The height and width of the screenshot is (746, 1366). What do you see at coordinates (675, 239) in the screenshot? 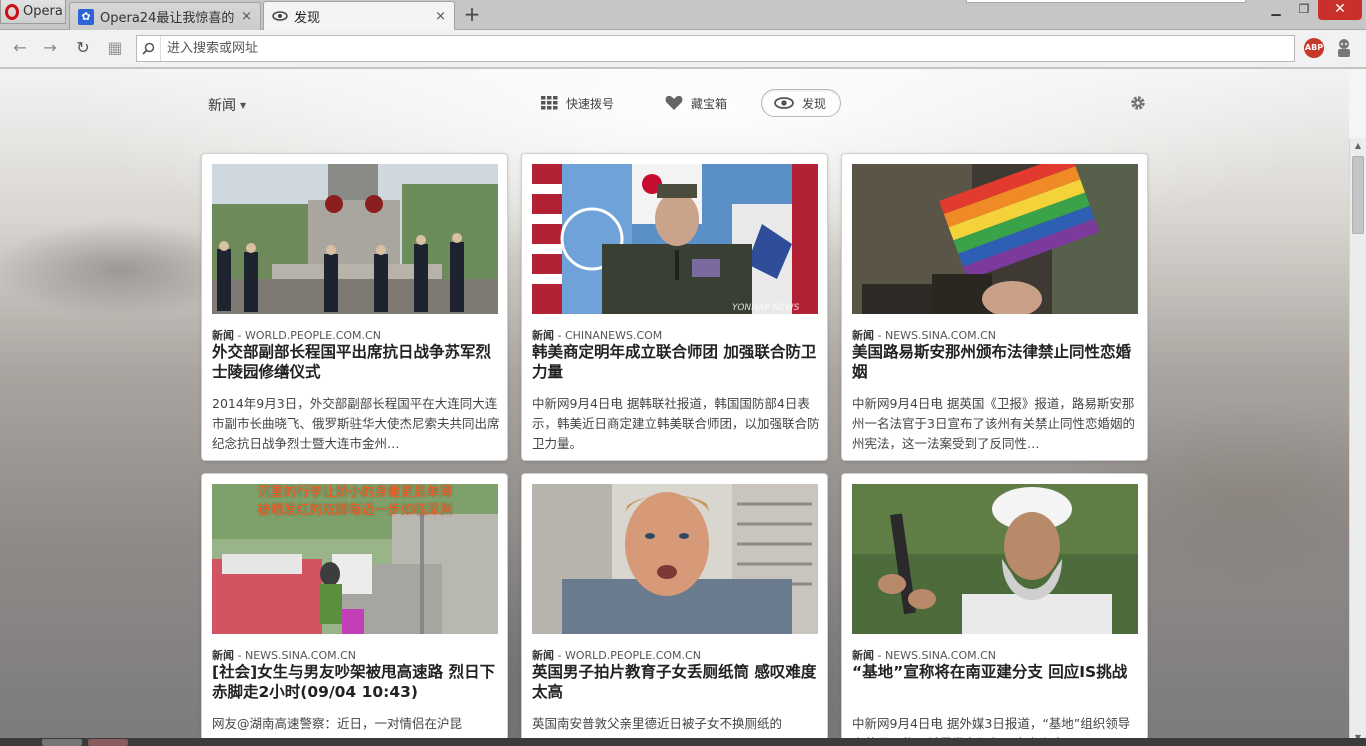
I see `news-thumbnail: YONHAP NEWS` at bounding box center [675, 239].